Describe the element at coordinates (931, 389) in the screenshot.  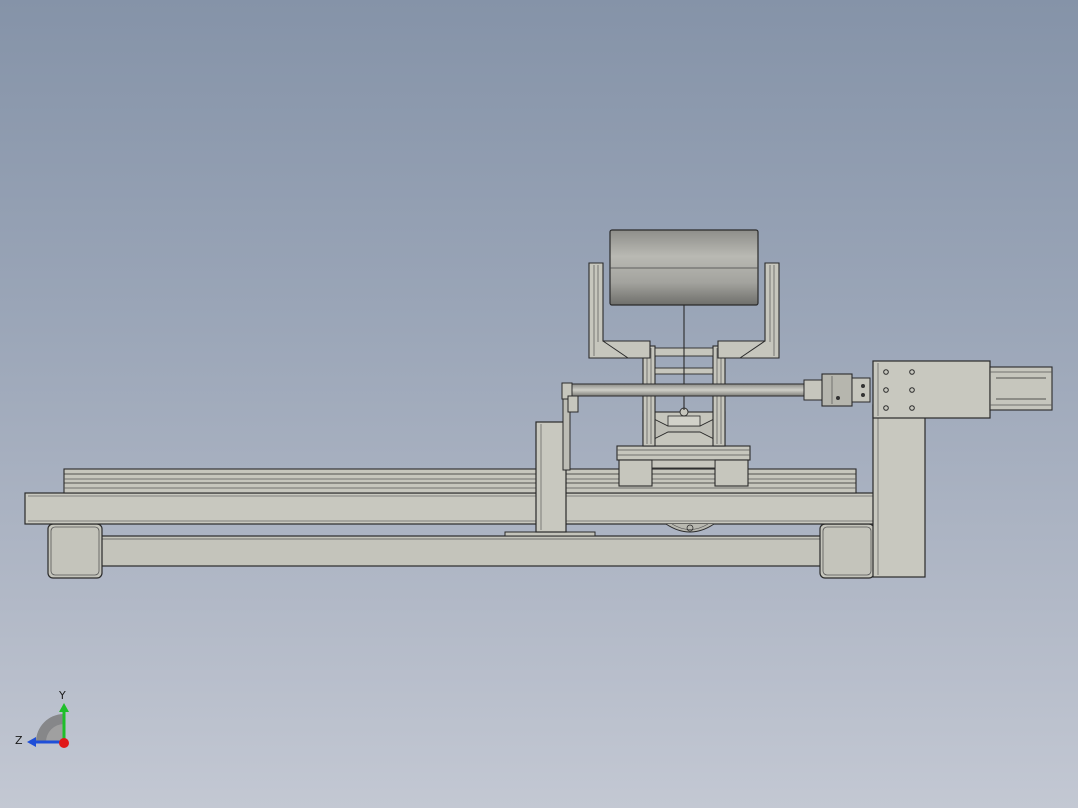
I see `gearbox-housing` at that location.